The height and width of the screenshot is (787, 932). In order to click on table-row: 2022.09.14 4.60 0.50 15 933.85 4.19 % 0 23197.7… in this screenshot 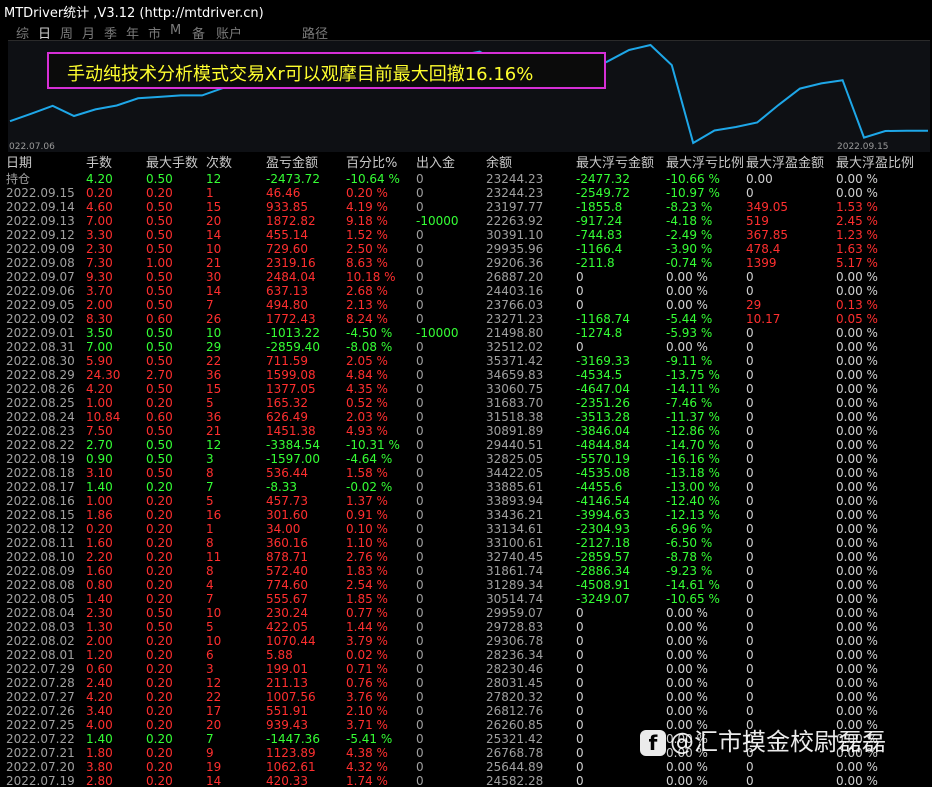, I will do `click(466, 207)`.